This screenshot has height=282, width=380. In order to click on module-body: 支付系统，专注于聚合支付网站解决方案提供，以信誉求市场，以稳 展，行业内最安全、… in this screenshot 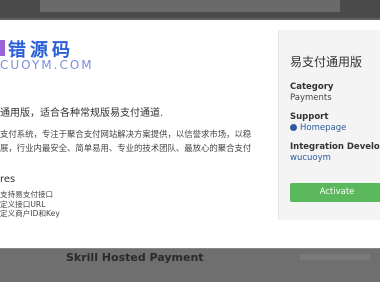, I will do `click(130, 141)`.